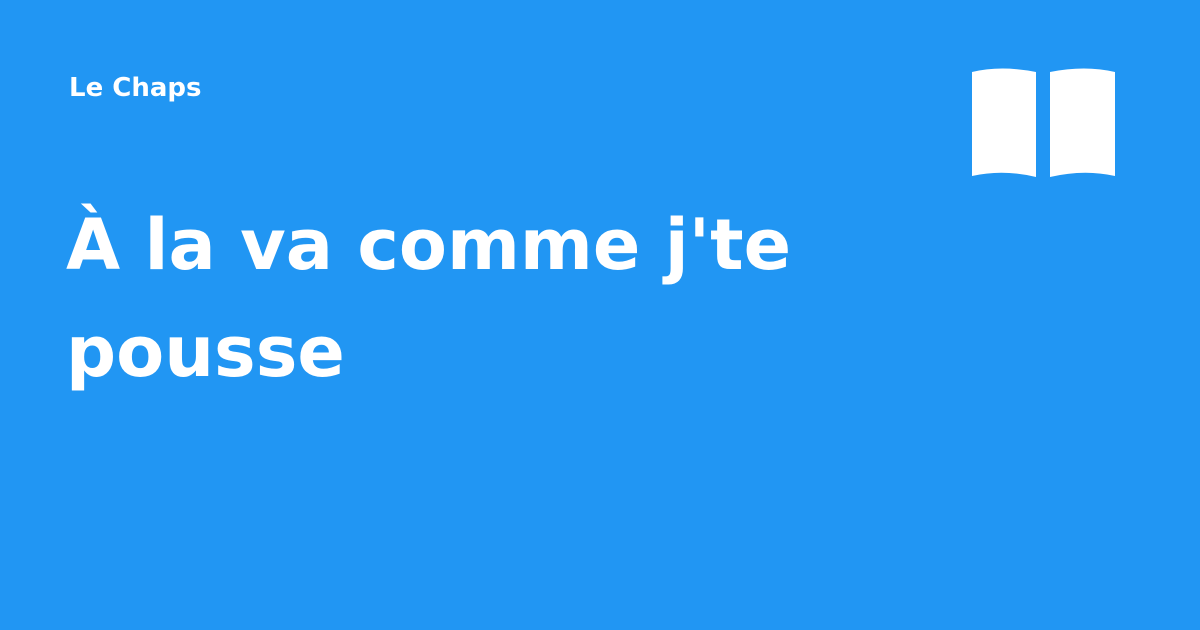 The image size is (1200, 630). What do you see at coordinates (135, 88) in the screenshot?
I see `site-name: Le Chaps` at bounding box center [135, 88].